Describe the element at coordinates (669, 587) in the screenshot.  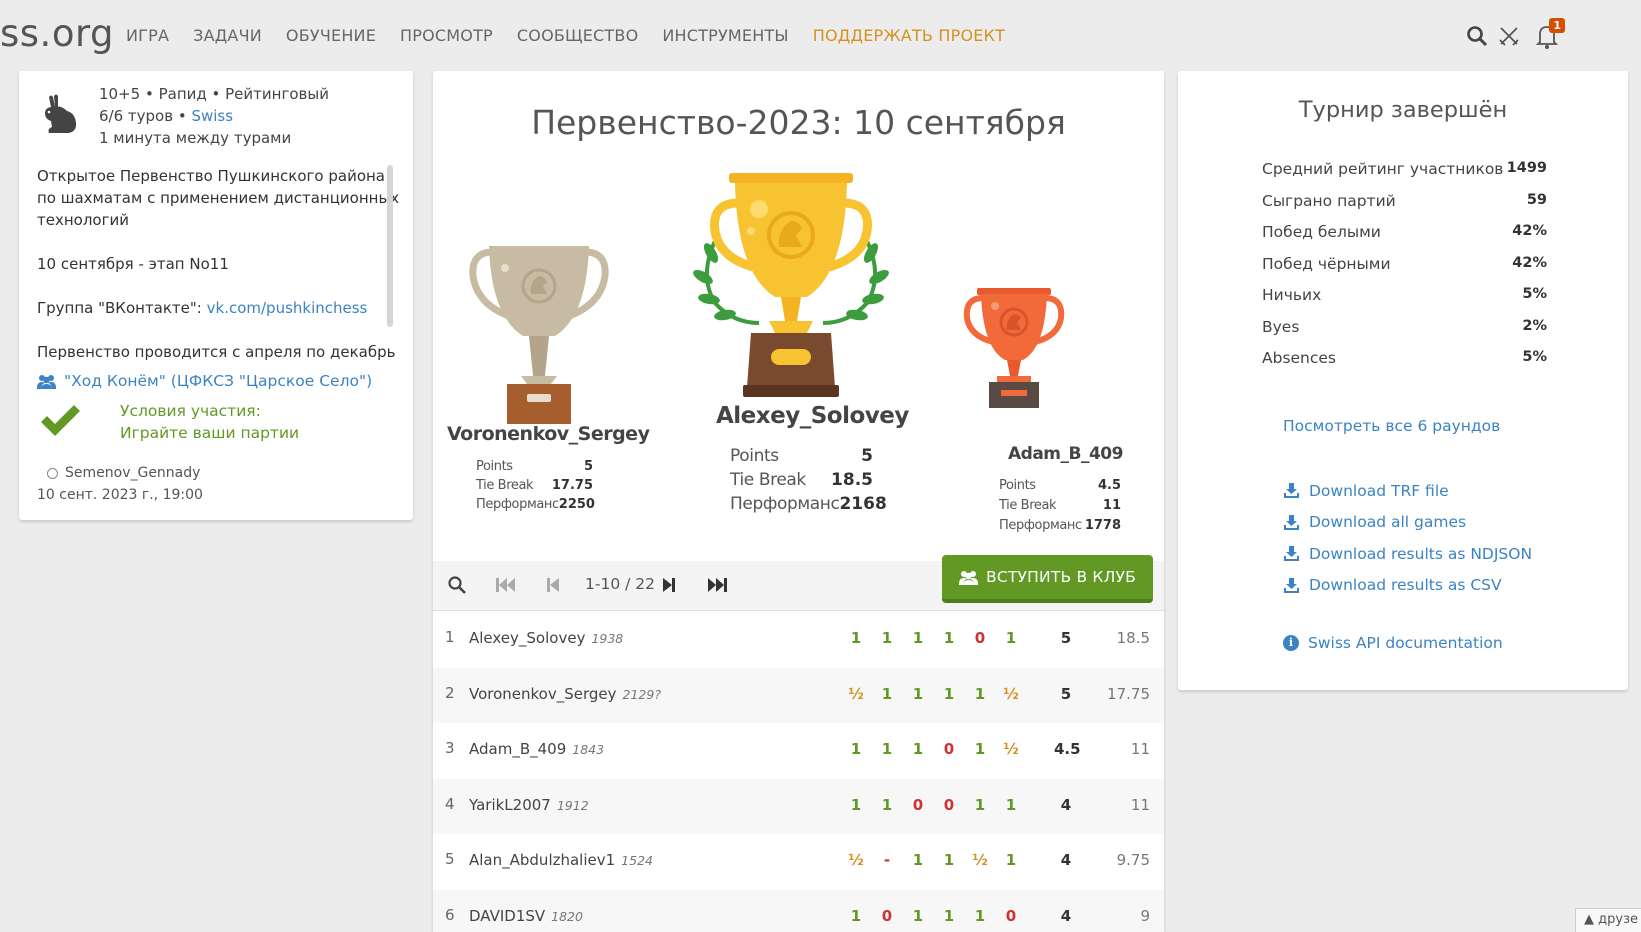
I see `next-page-icon` at that location.